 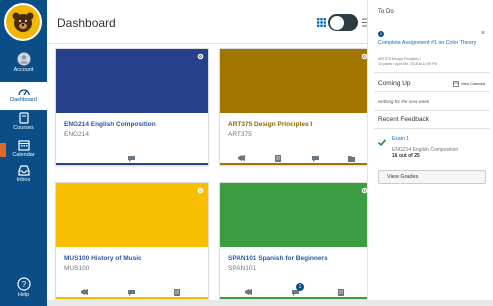 What do you see at coordinates (207, 22) in the screenshot?
I see `dashboard-header: Dashboard` at bounding box center [207, 22].